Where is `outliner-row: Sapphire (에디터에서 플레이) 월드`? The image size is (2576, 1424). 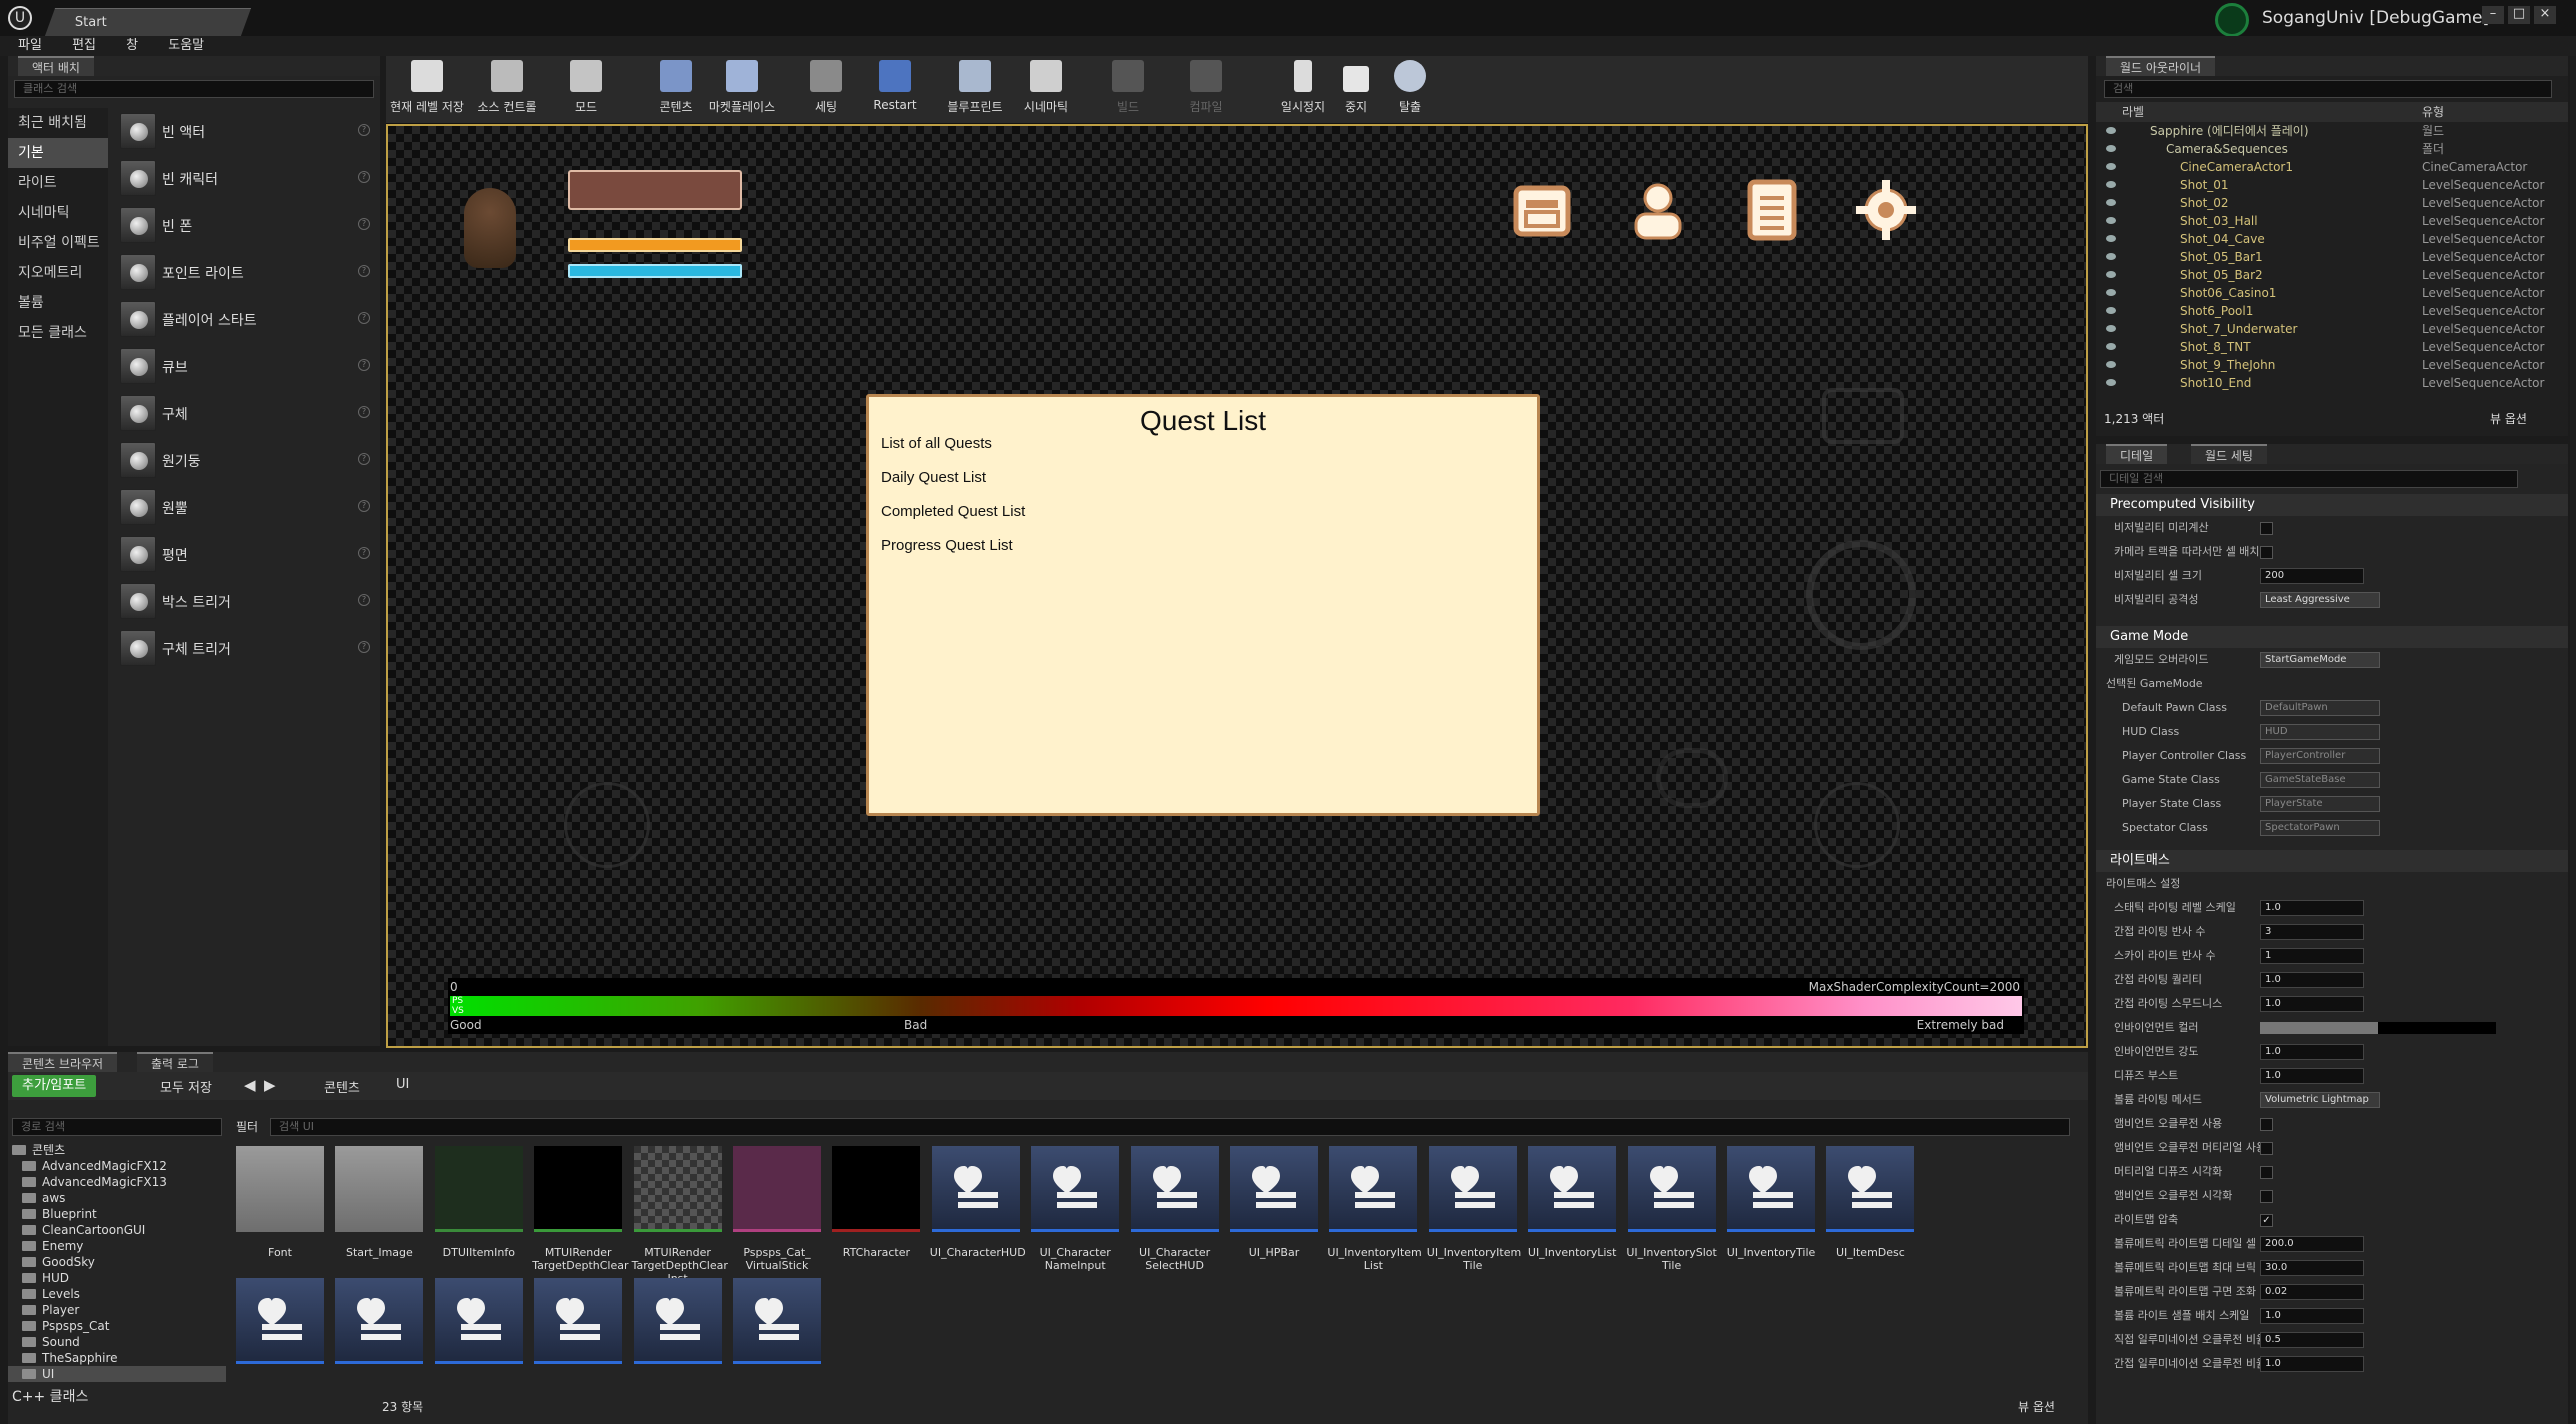 outliner-row: Sapphire (에디터에서 플레이) 월드 is located at coordinates (2332, 131).